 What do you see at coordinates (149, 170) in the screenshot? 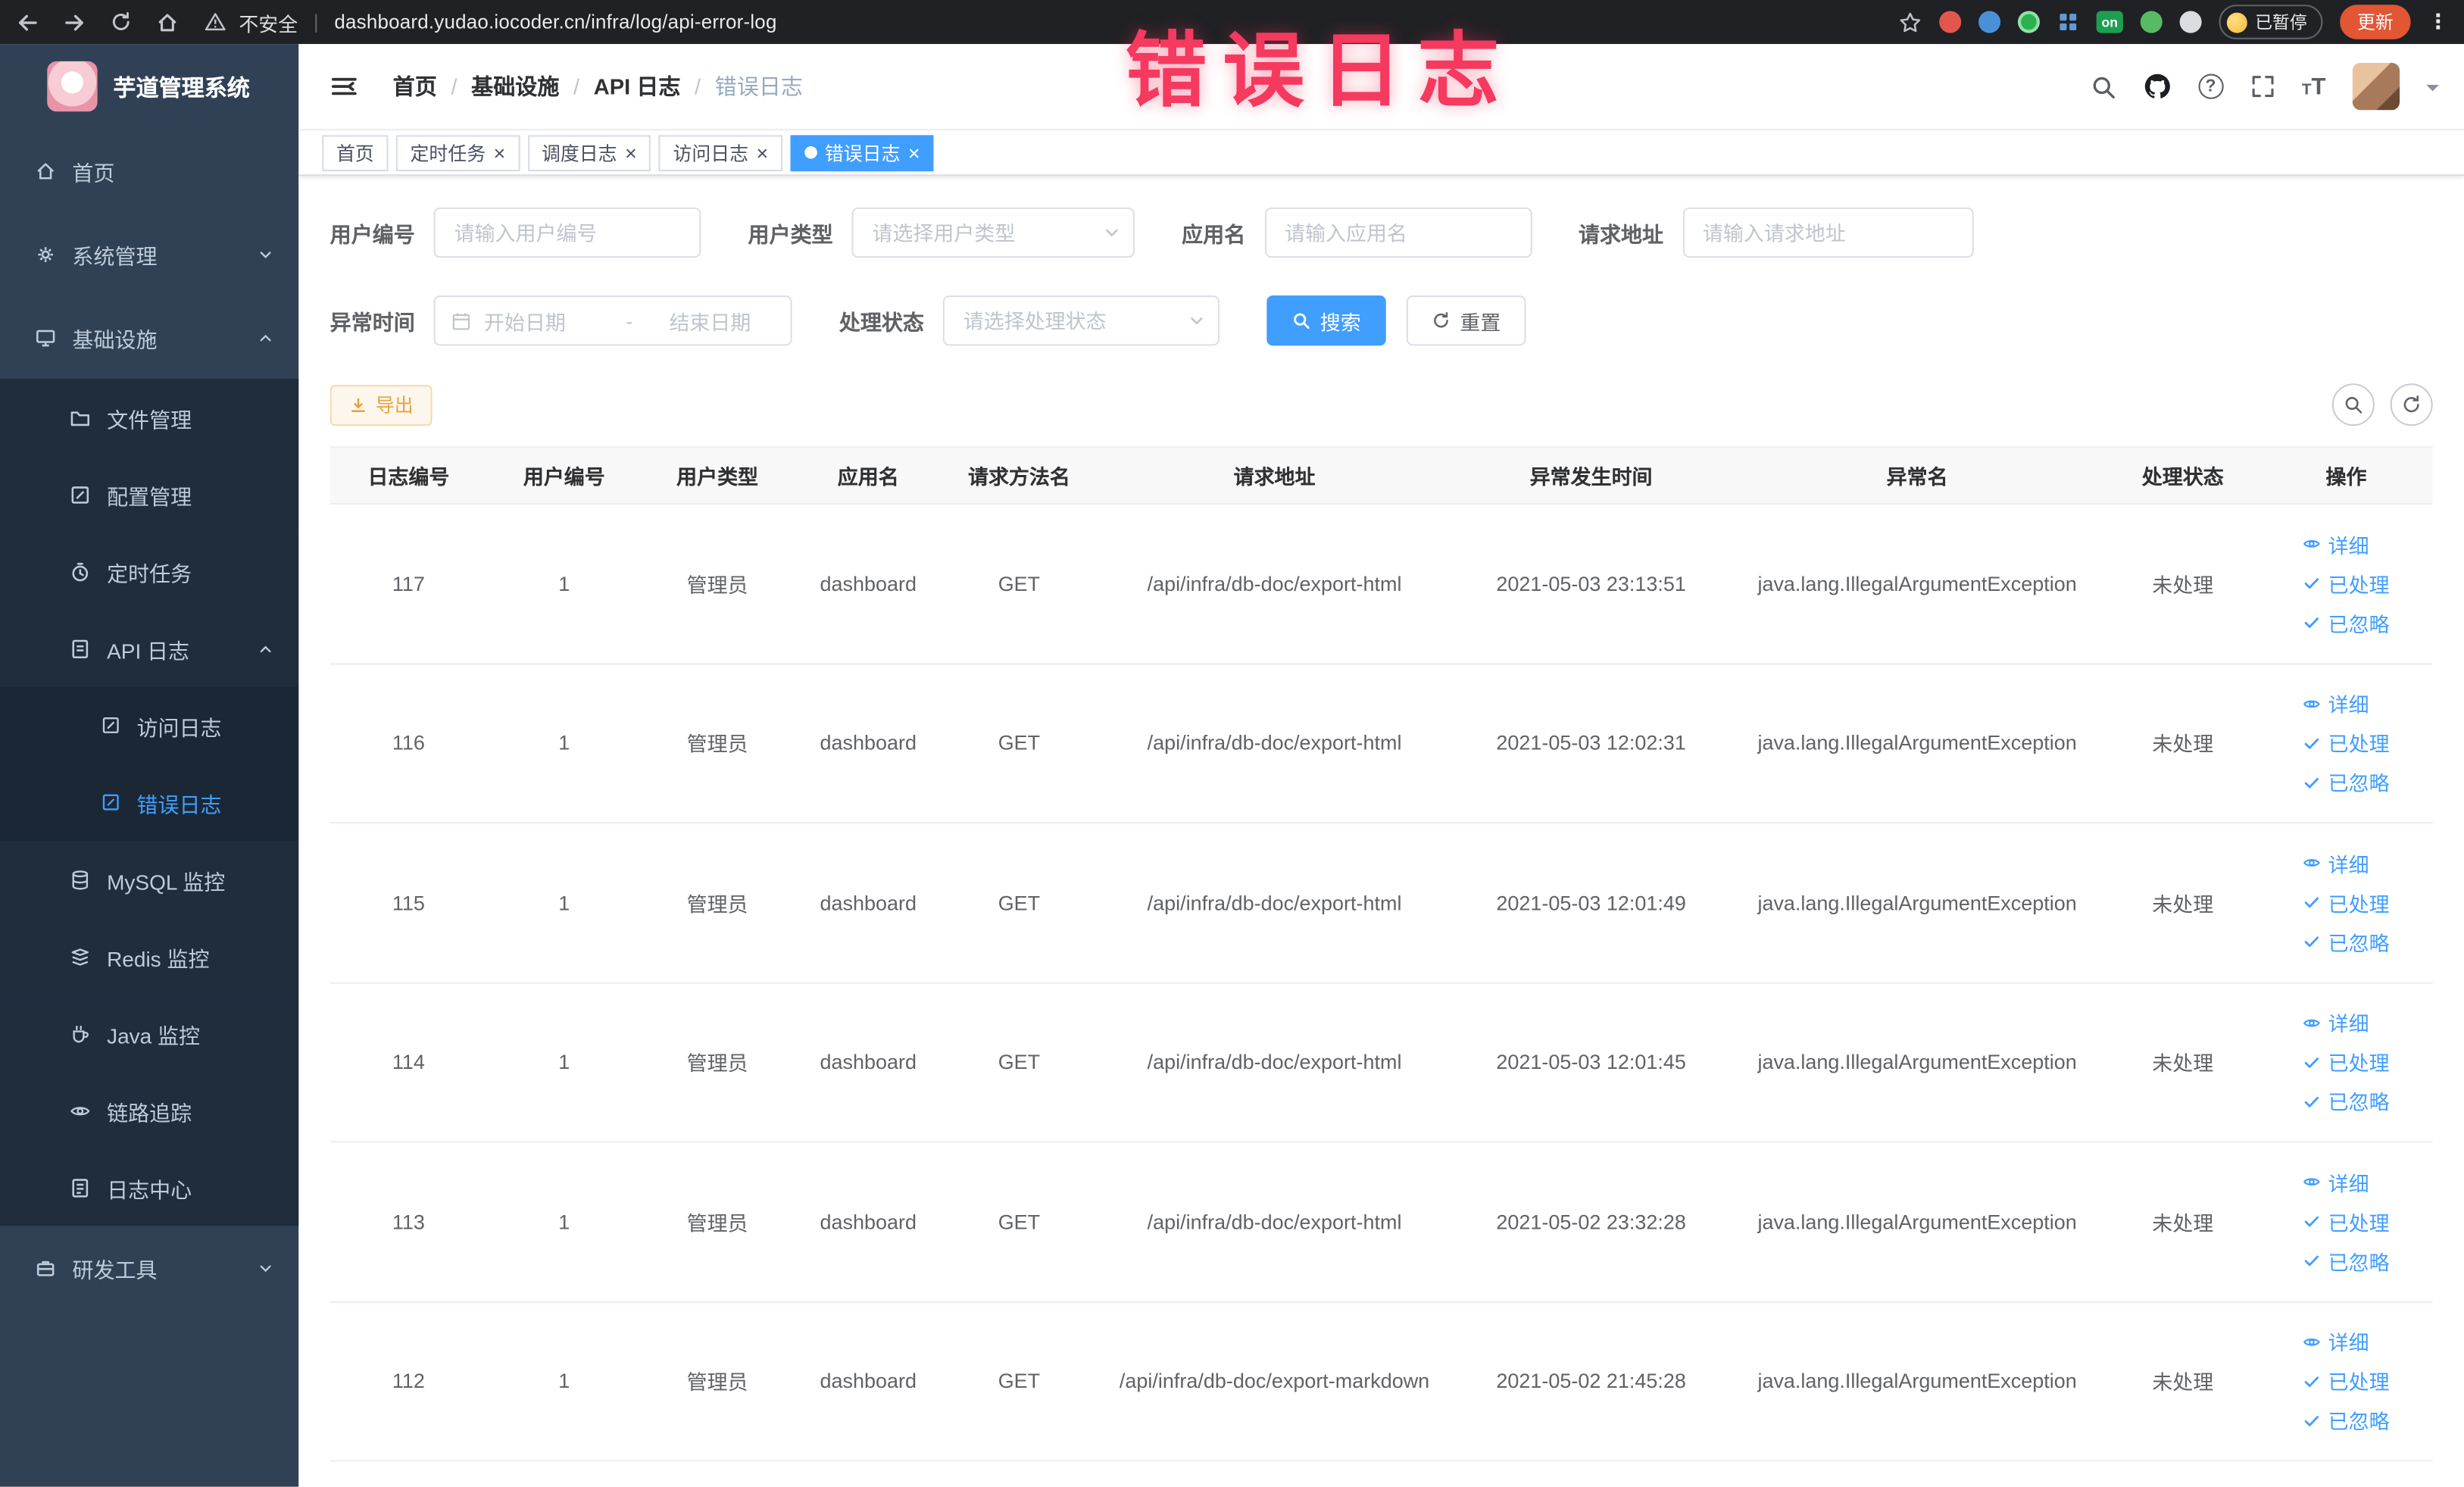
I see `sidebar-item-home: 首页` at bounding box center [149, 170].